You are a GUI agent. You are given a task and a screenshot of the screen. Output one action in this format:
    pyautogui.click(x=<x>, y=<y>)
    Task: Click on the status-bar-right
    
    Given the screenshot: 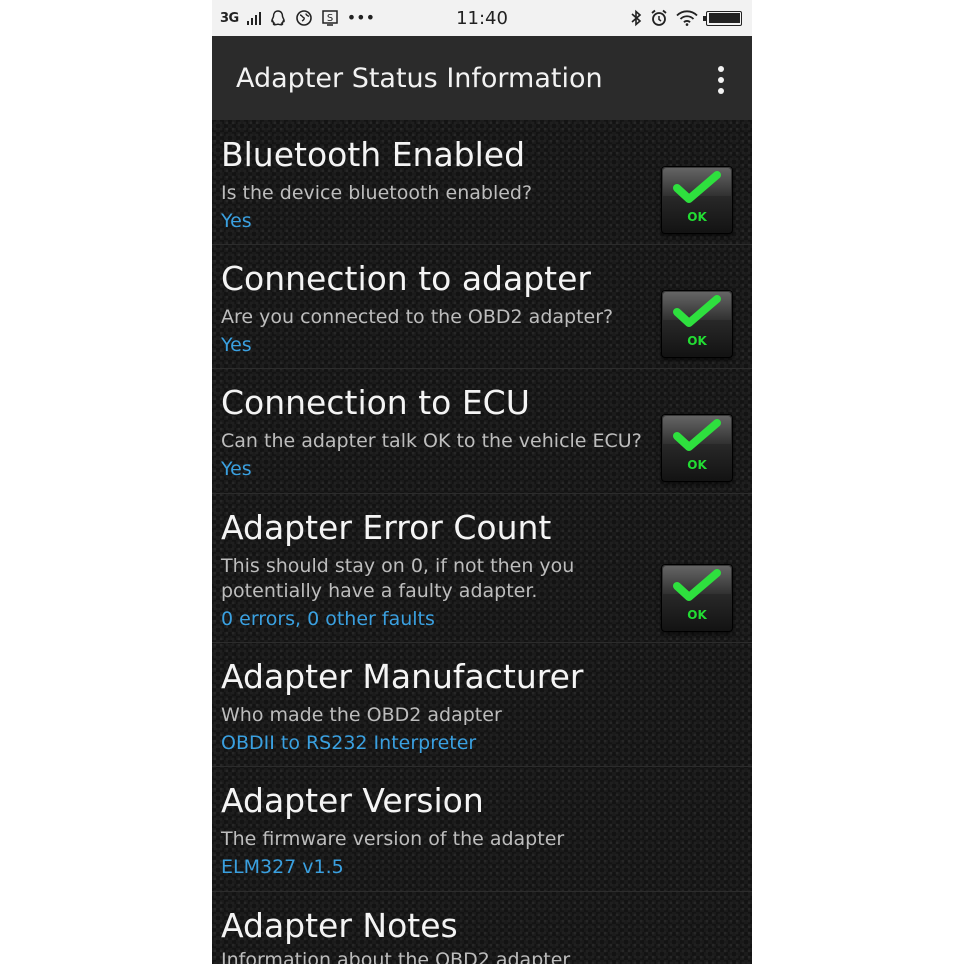 What is the action you would take?
    pyautogui.click(x=686, y=18)
    